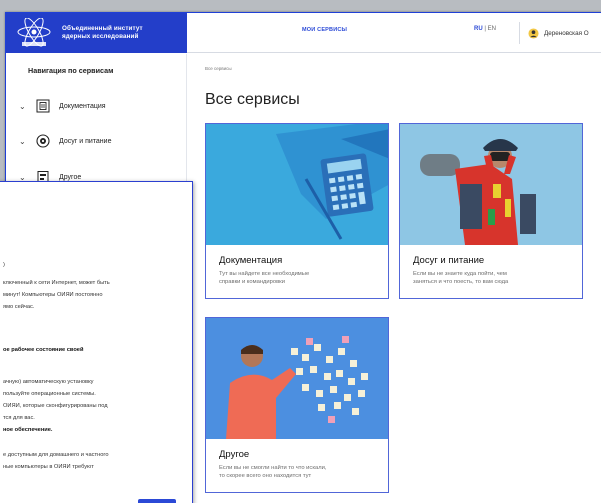 This screenshot has height=503, width=601. Describe the element at coordinates (566, 33) in the screenshot. I see `user-name: Дереновская О` at that location.